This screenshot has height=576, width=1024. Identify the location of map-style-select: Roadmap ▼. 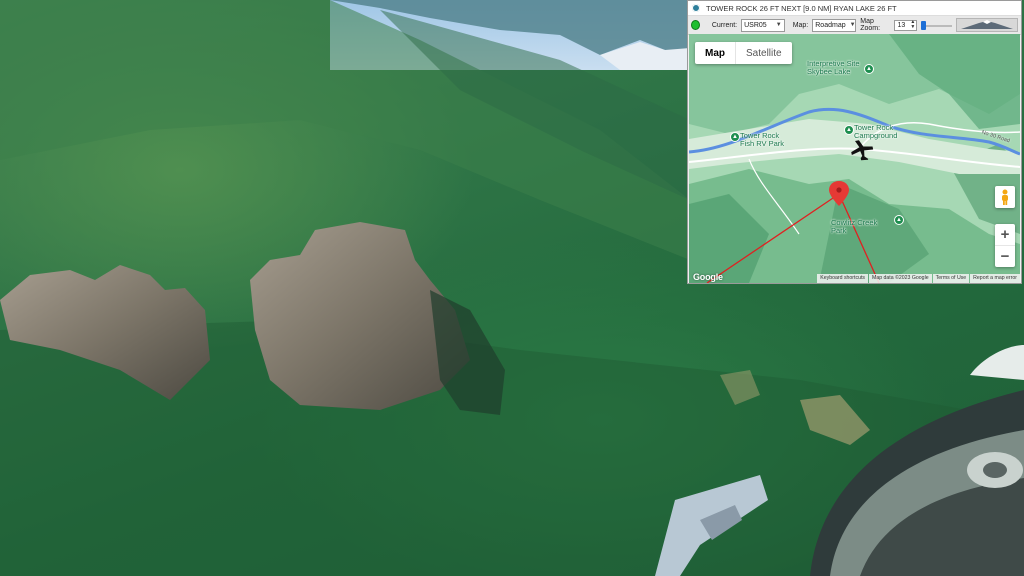
(834, 25).